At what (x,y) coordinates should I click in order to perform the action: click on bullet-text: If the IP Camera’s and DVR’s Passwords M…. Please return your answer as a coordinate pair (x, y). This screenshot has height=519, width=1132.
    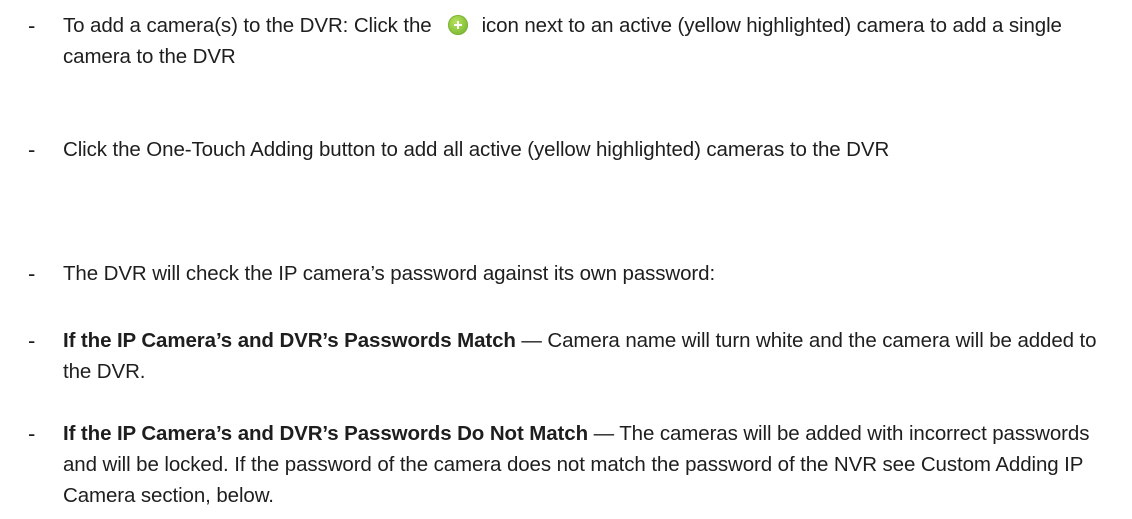
    Looking at the image, I should click on (588, 356).